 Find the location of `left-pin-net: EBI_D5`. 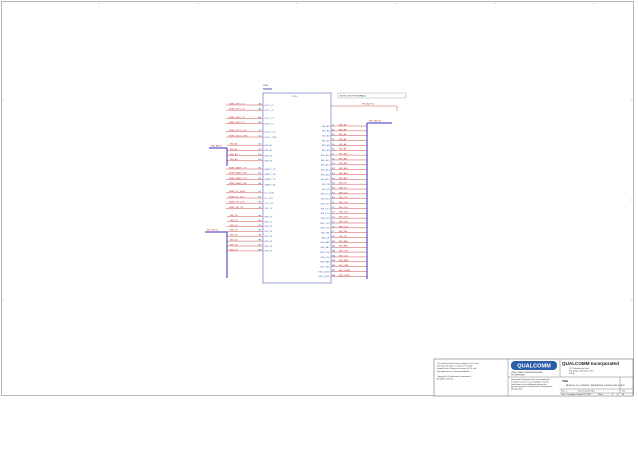

left-pin-net: EBI_D5 is located at coordinates (234, 241).